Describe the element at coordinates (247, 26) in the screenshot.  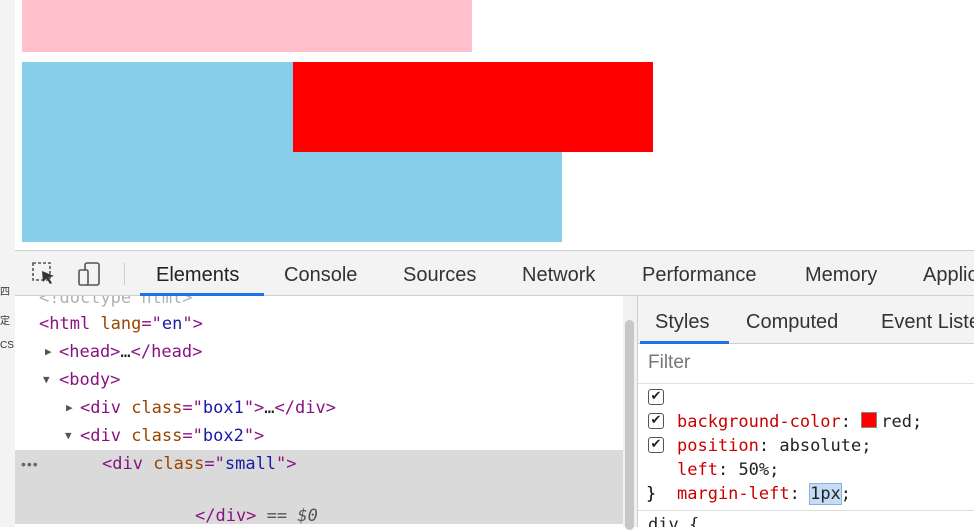
I see `pink-box` at that location.